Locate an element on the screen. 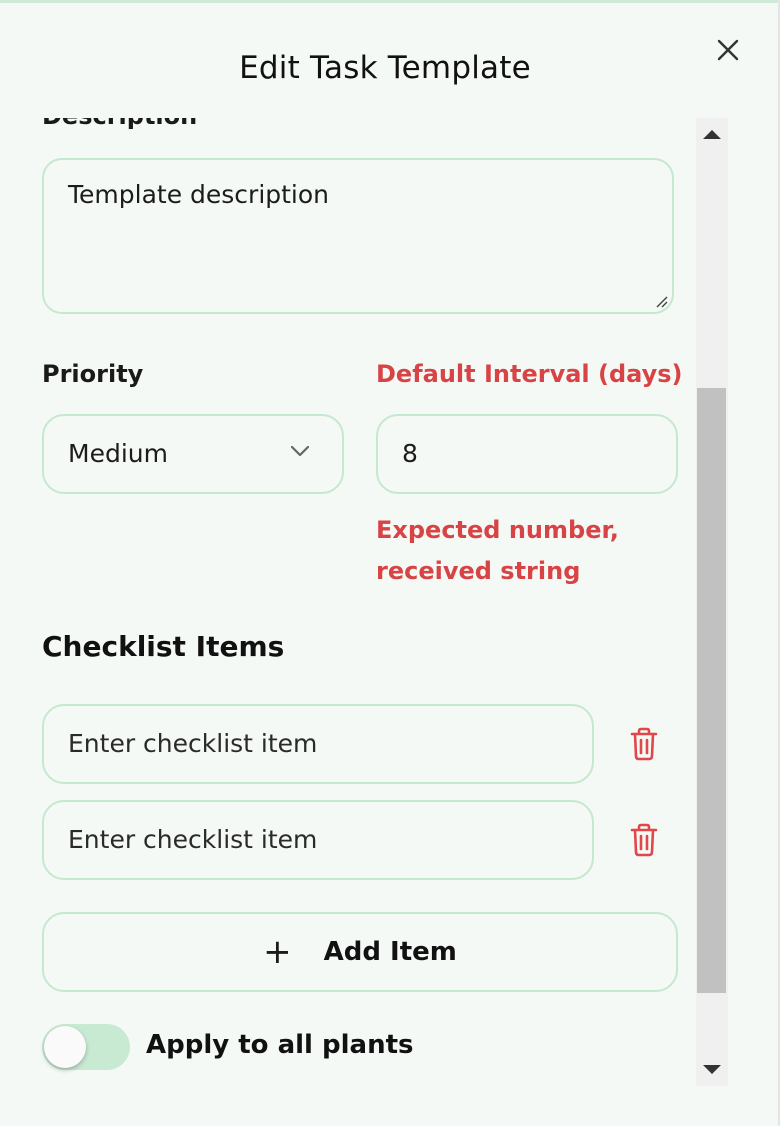 Image resolution: width=780 pixels, height=1126 pixels. scrollbar-thumb is located at coordinates (711, 690).